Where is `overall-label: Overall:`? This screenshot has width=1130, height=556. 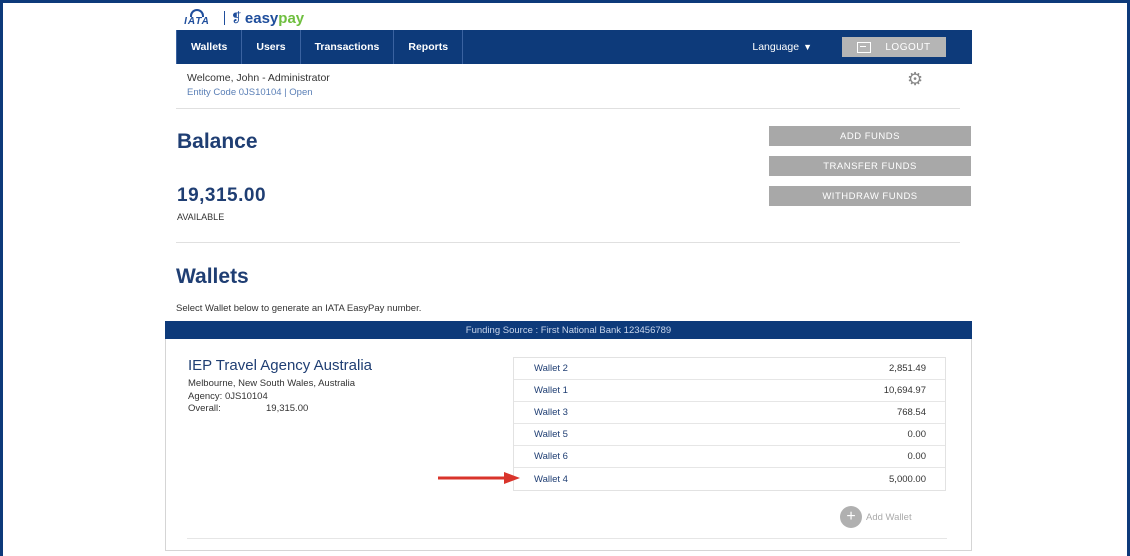 overall-label: Overall: is located at coordinates (204, 408).